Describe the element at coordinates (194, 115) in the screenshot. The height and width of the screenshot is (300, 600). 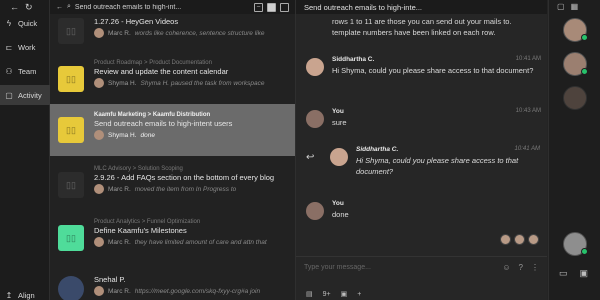
I see `task-breadcrumb: Kaamfu Marketing > Kaamfu Distribution` at that location.